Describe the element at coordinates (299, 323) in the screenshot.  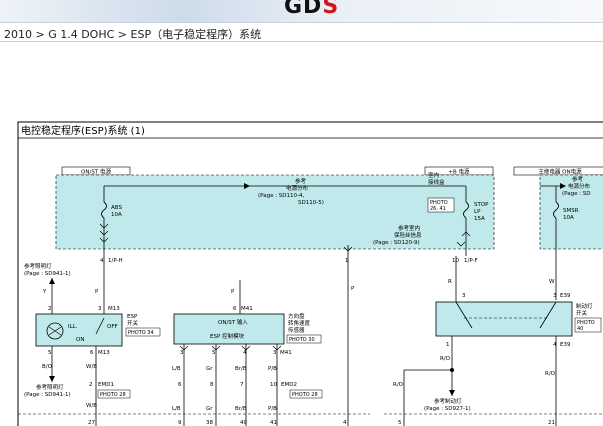
I see `svg-text: 转角速度` at that location.